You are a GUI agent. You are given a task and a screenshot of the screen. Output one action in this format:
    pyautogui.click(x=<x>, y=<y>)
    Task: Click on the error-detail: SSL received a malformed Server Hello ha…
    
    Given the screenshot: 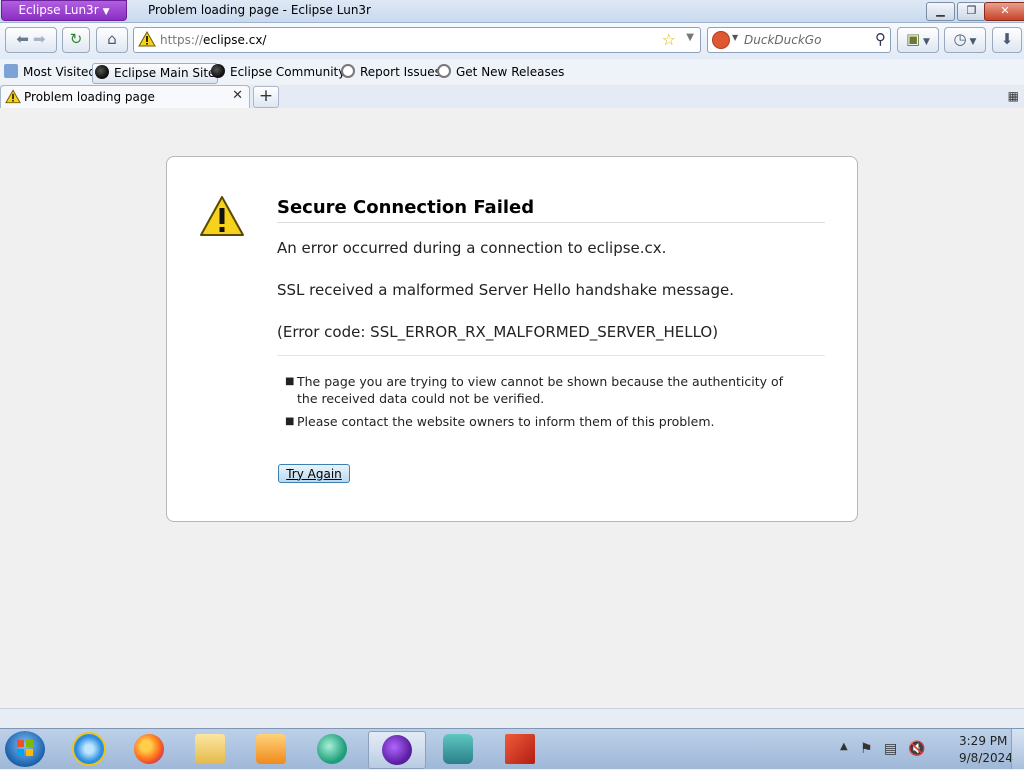 What is the action you would take?
    pyautogui.click(x=506, y=290)
    